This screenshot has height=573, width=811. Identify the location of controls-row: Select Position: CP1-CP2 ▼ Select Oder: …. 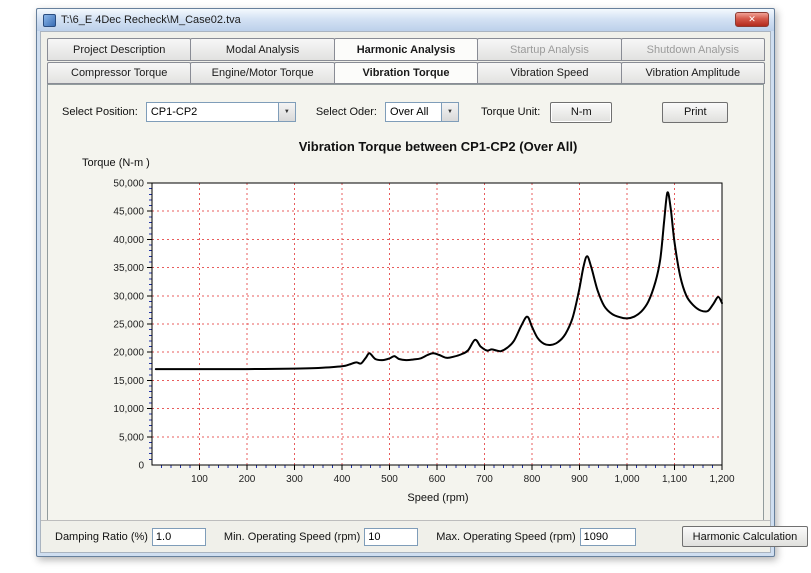
(405, 112).